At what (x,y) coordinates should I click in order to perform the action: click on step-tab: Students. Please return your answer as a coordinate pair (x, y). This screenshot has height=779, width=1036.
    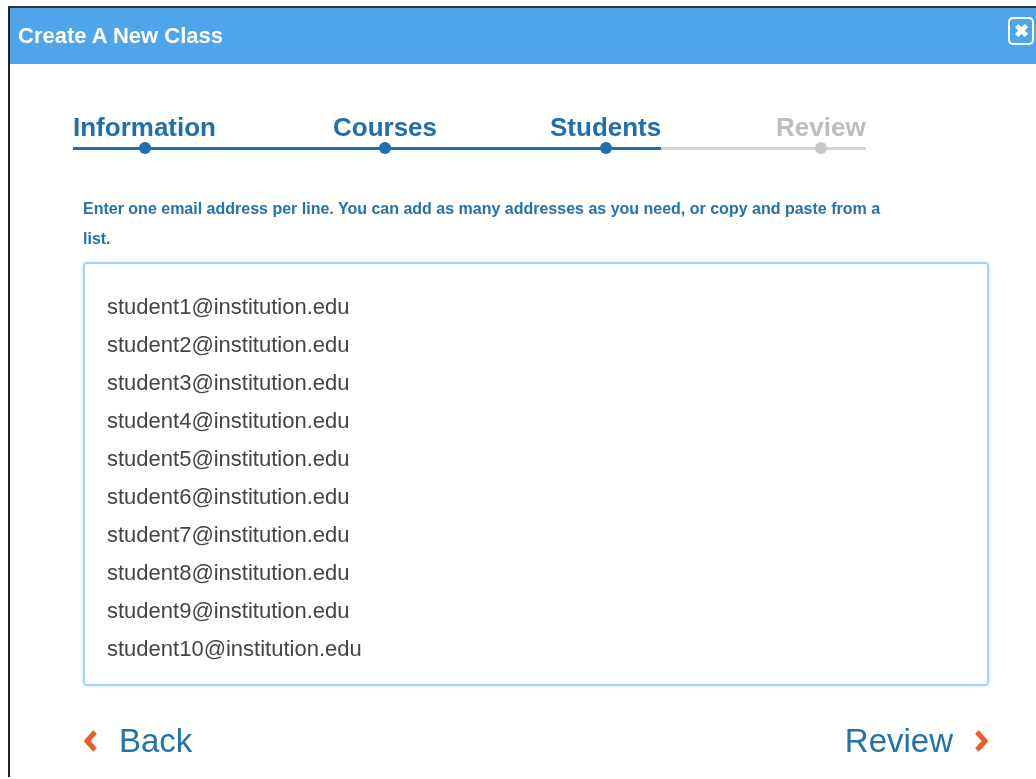
    Looking at the image, I should click on (606, 129).